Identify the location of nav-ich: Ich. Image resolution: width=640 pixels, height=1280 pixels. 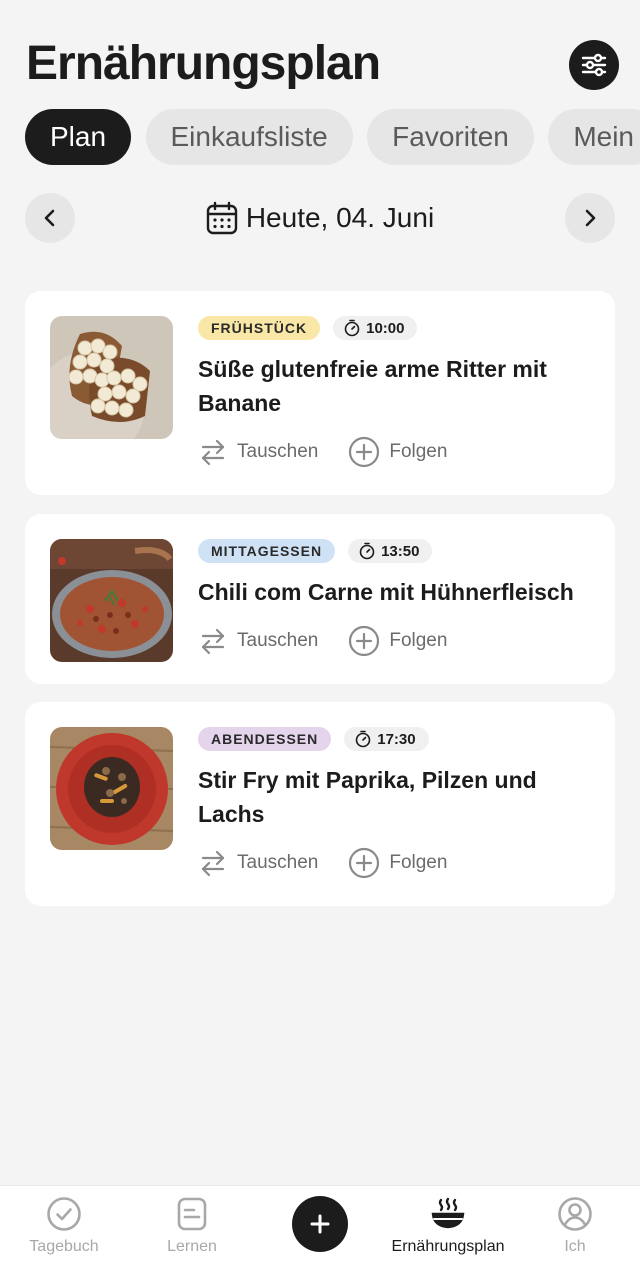
(575, 1233).